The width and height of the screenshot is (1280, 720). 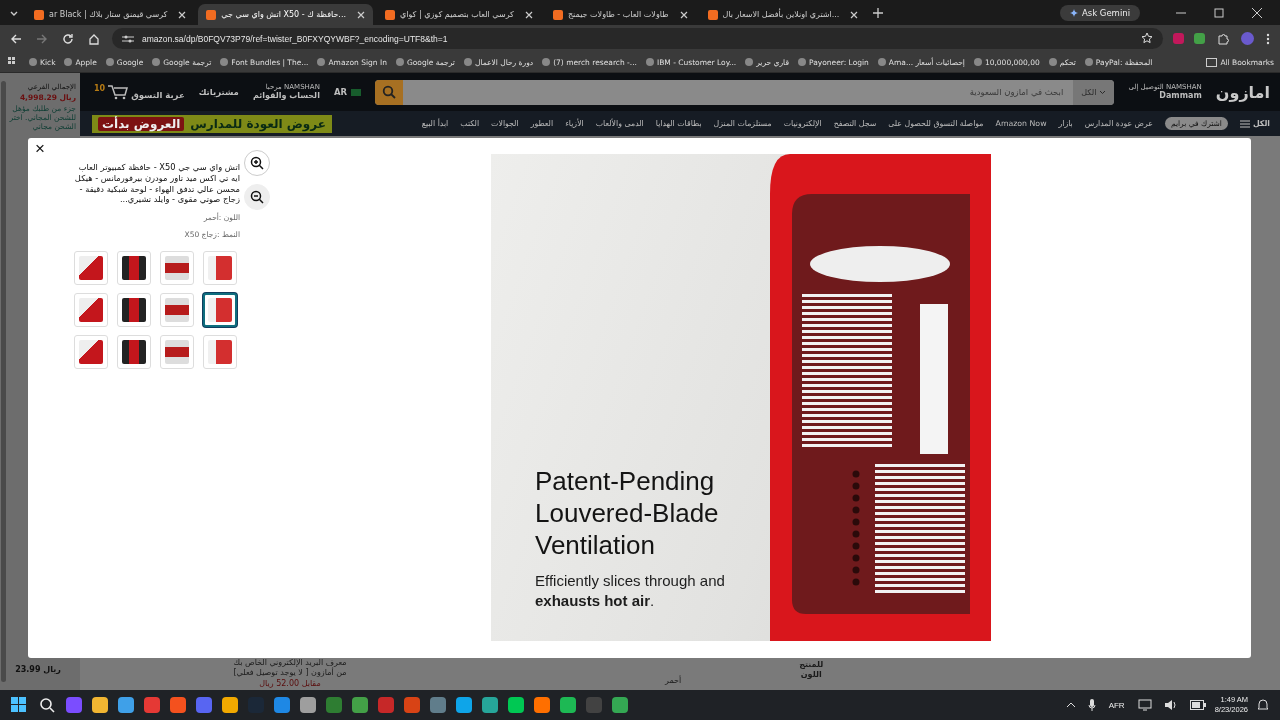 What do you see at coordinates (627, 513) in the screenshot?
I see `image-headline: Patent-Pending Louvered-Blade Ventilation` at bounding box center [627, 513].